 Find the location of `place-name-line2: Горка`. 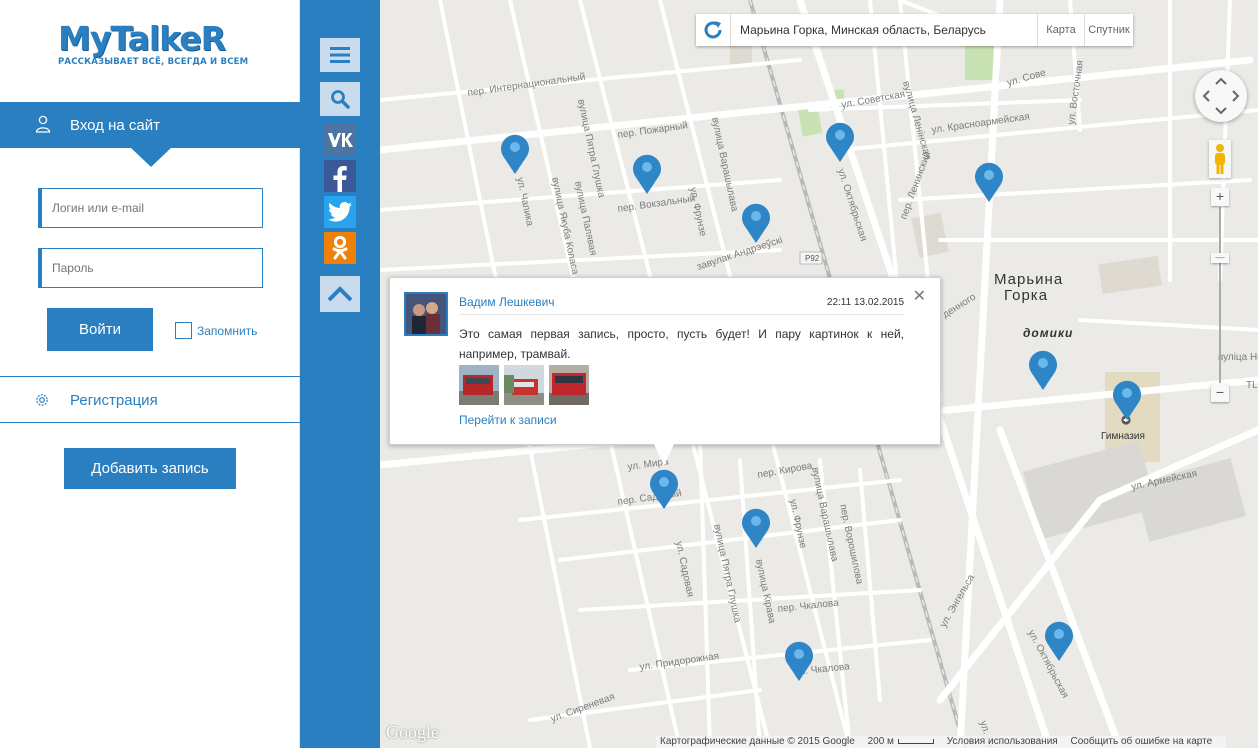

place-name-line2: Горка is located at coordinates (1026, 295).